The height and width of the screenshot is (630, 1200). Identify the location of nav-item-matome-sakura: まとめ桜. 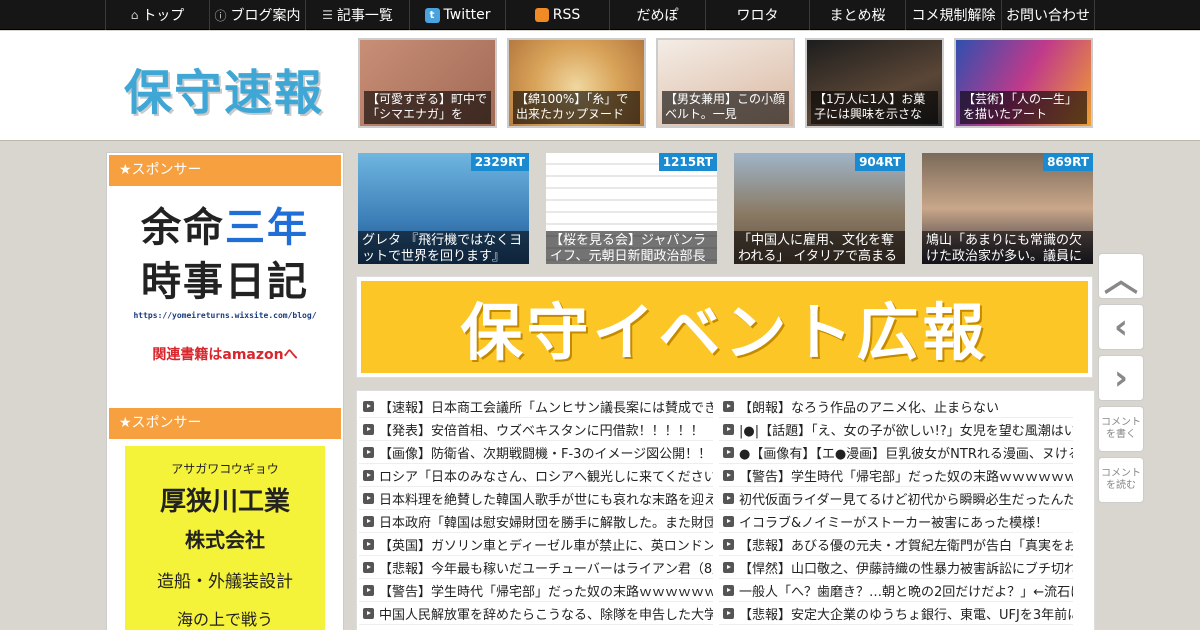
(857, 15).